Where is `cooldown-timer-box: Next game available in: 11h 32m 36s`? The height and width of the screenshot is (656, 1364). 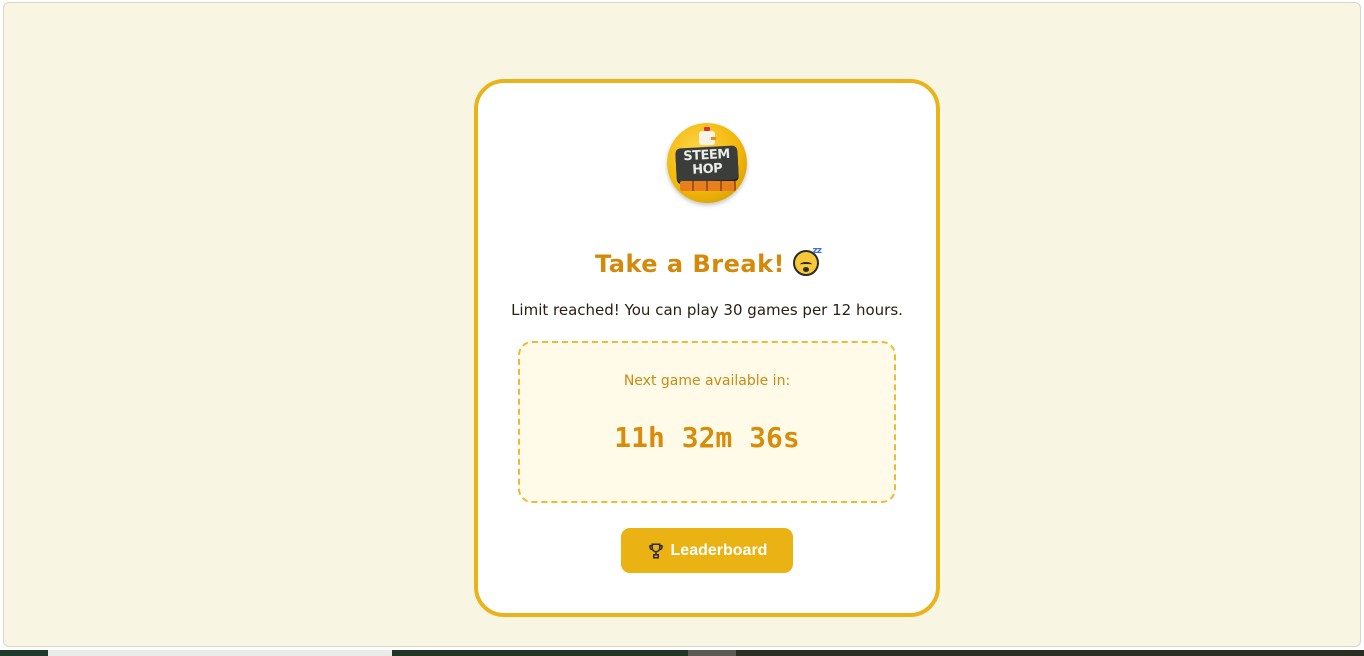
cooldown-timer-box: Next game available in: 11h 32m 36s is located at coordinates (707, 422).